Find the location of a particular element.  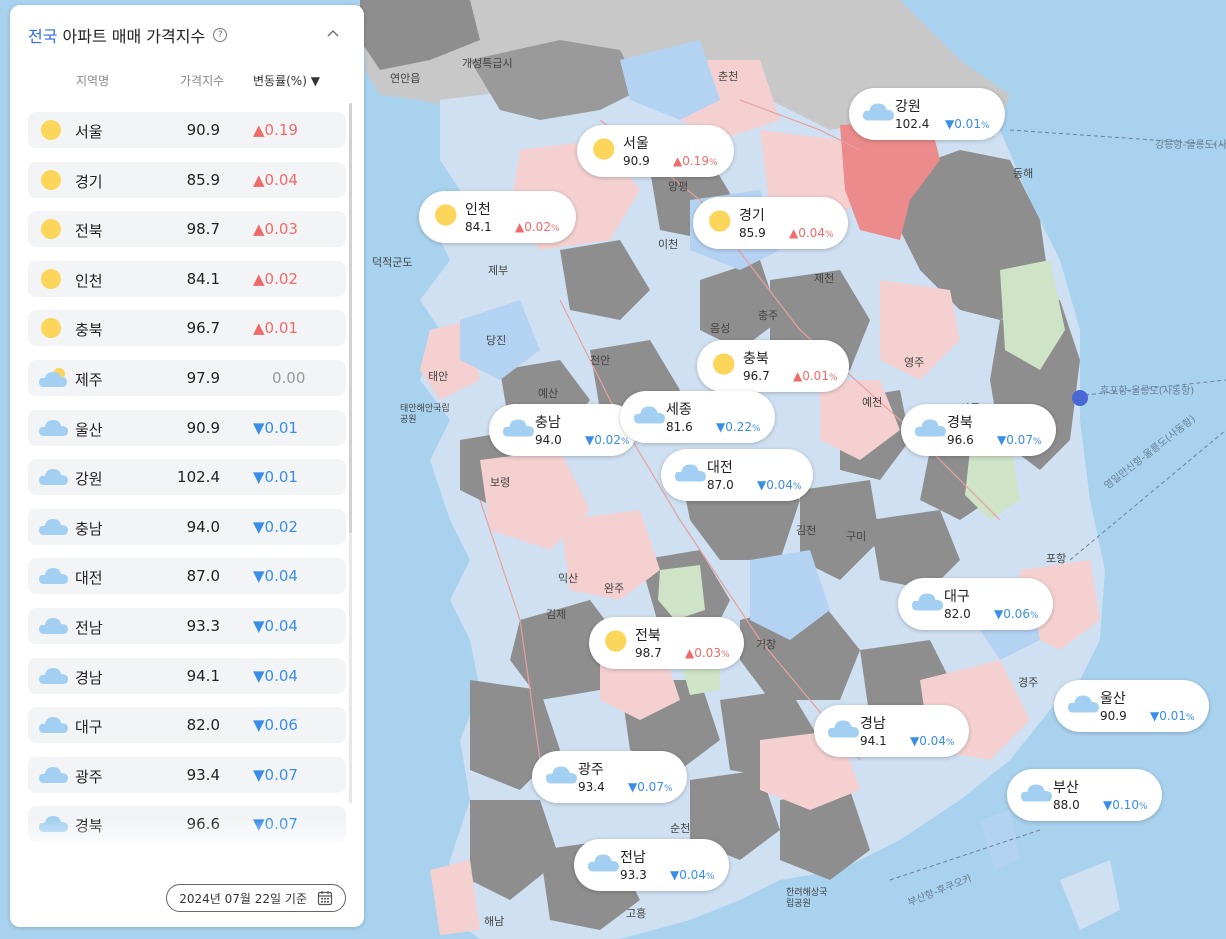

region-row: 강원 102.4 ▼0.01 is located at coordinates (187, 477).